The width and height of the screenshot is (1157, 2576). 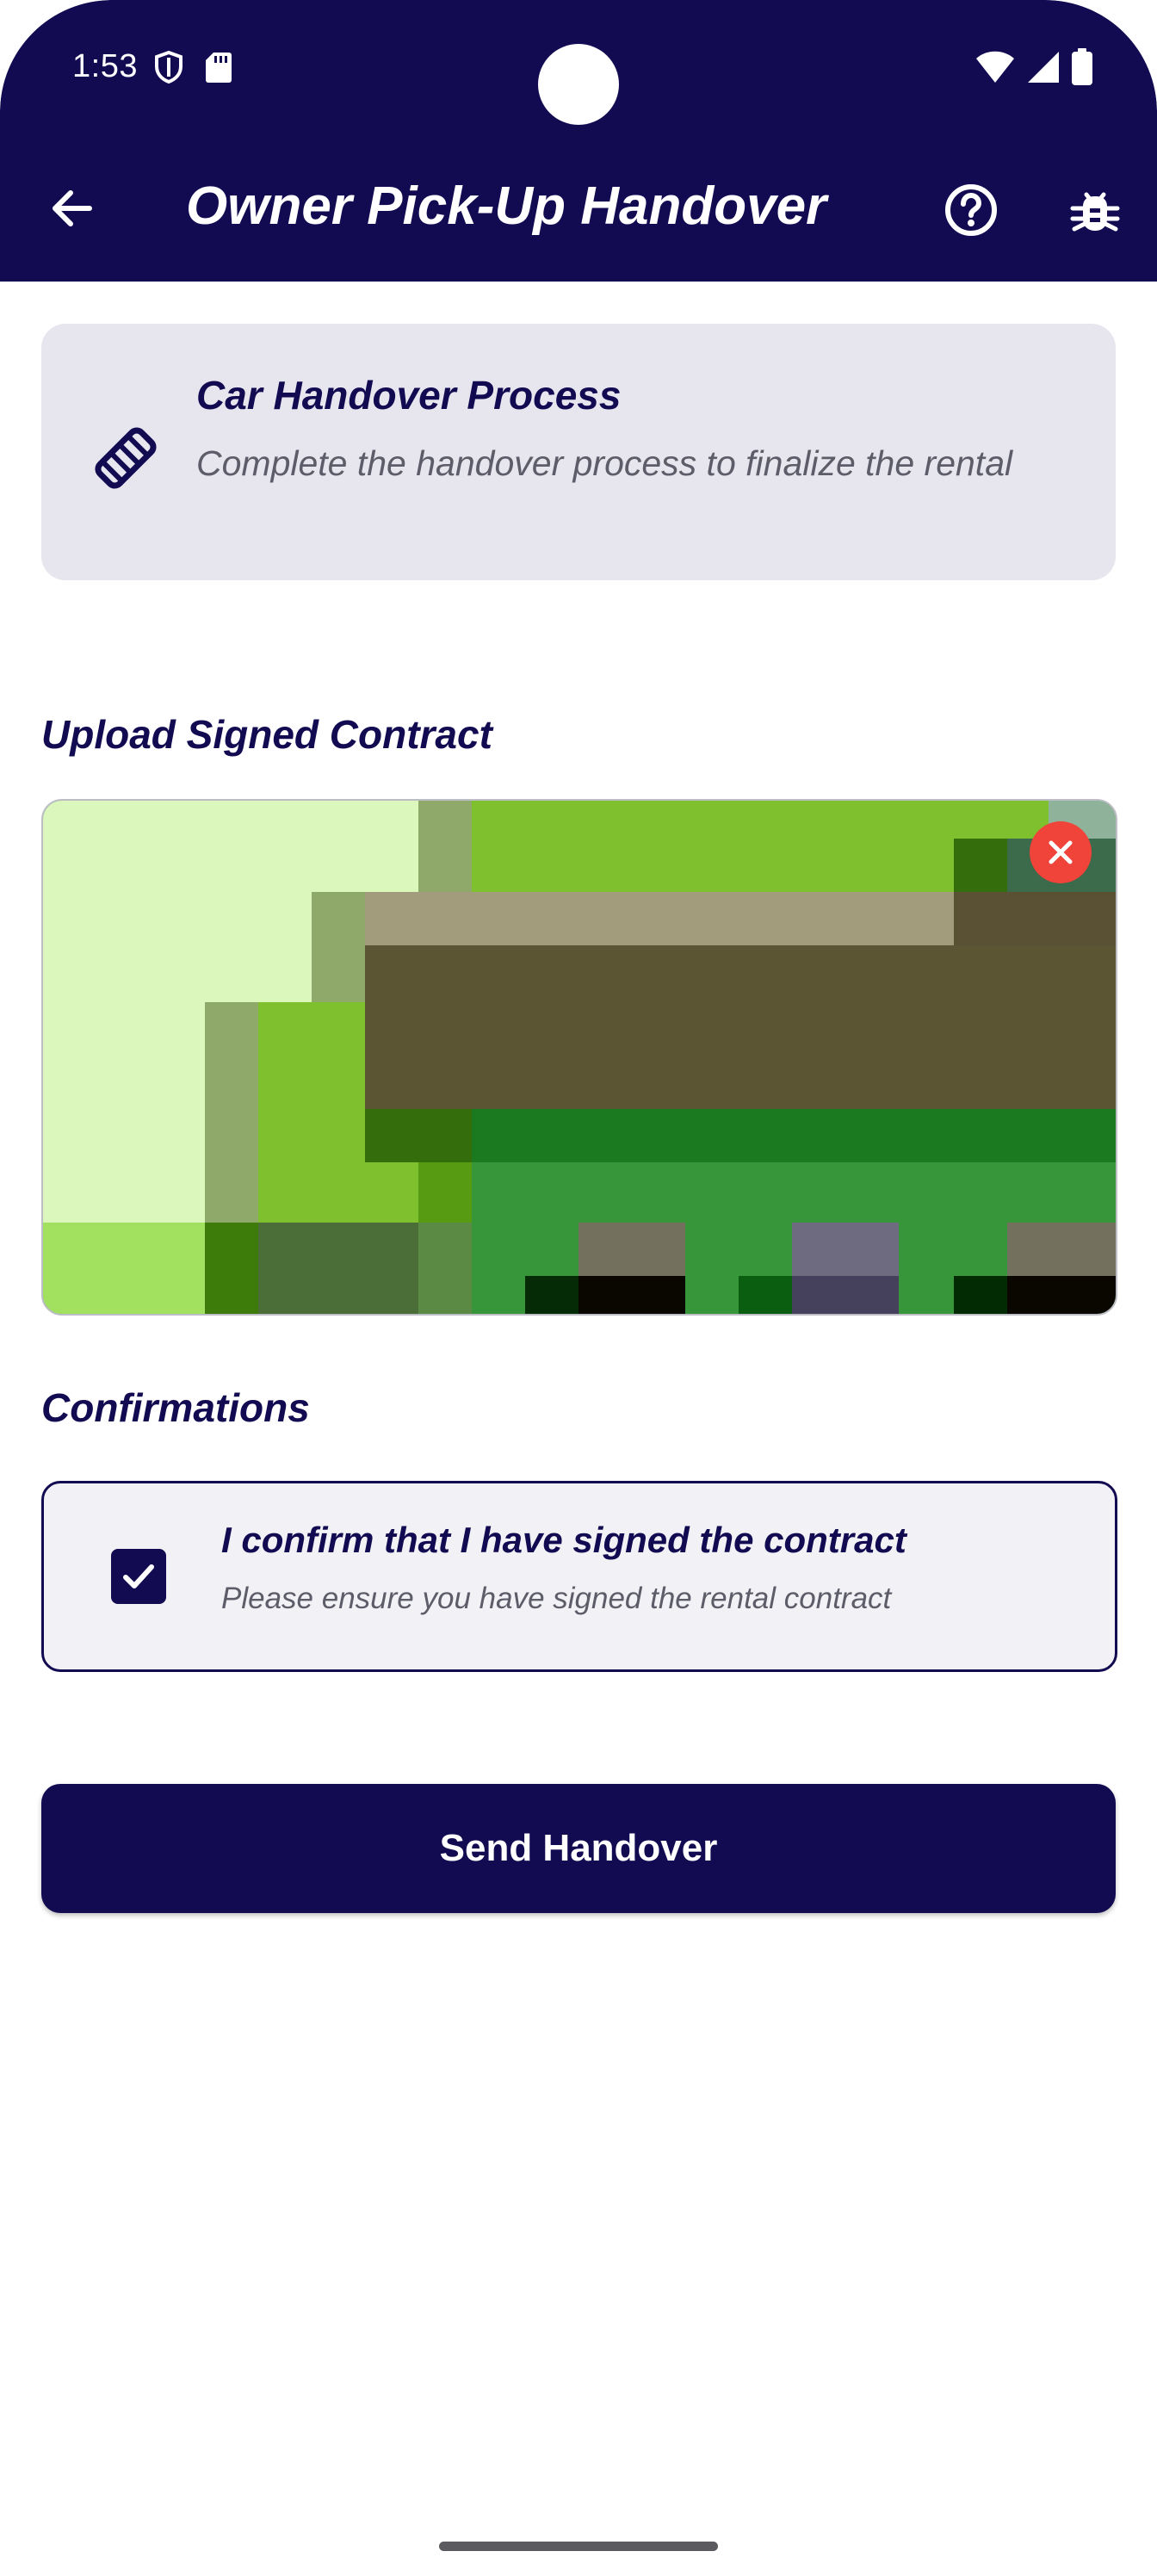 What do you see at coordinates (169, 69) in the screenshot?
I see `shield-icon` at bounding box center [169, 69].